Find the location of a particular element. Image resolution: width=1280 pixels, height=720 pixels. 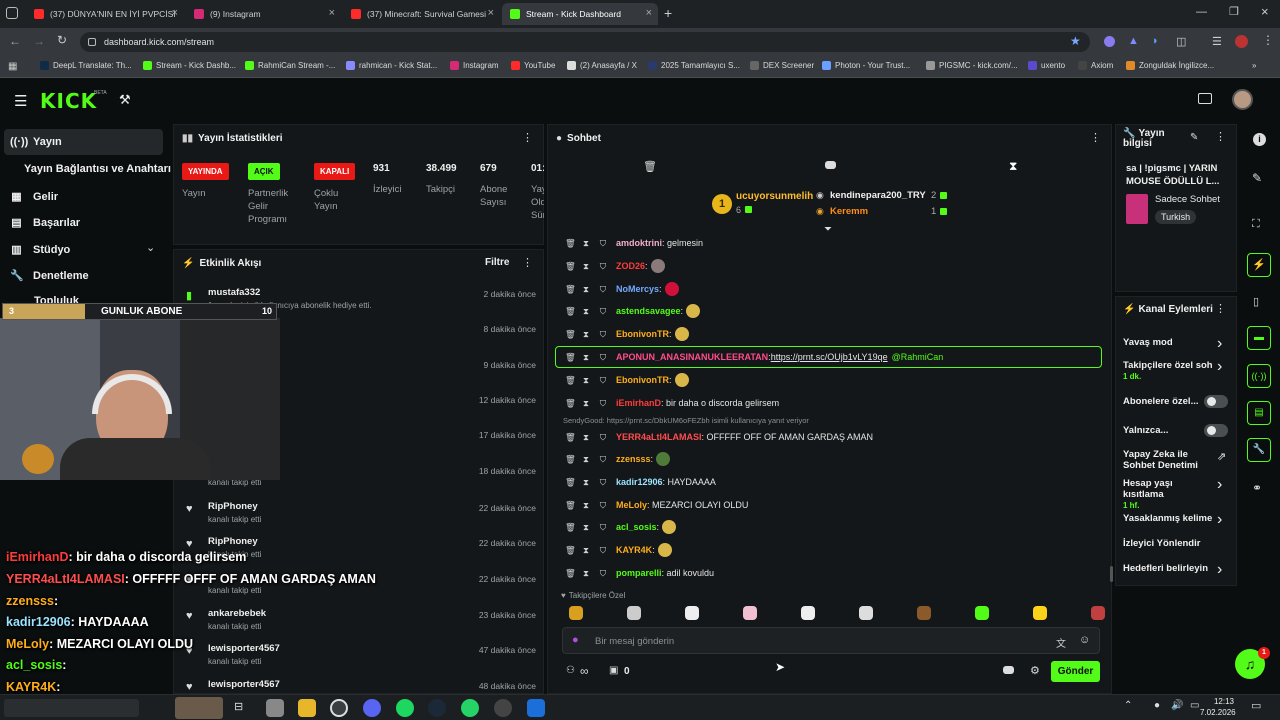

bookmark-item: Instagram is located at coordinates (474, 65).